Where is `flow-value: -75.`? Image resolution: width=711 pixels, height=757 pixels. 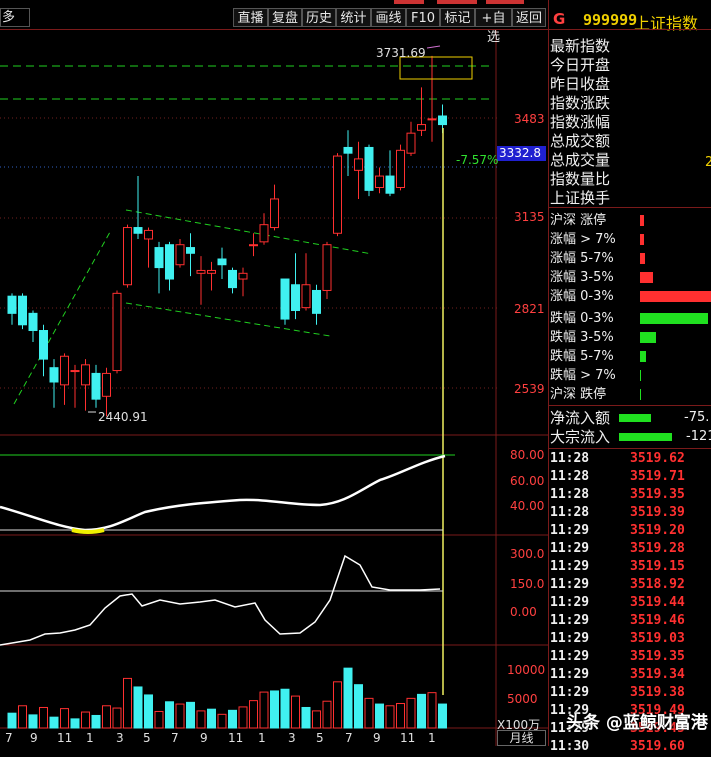 flow-value: -75. is located at coordinates (697, 417).